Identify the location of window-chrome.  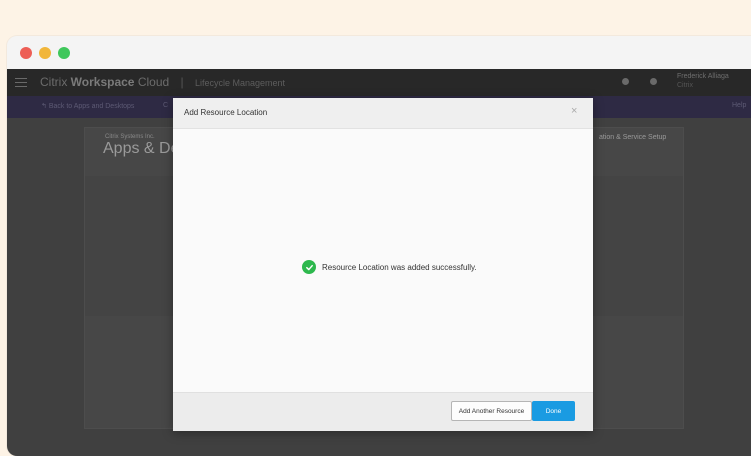
(379, 52).